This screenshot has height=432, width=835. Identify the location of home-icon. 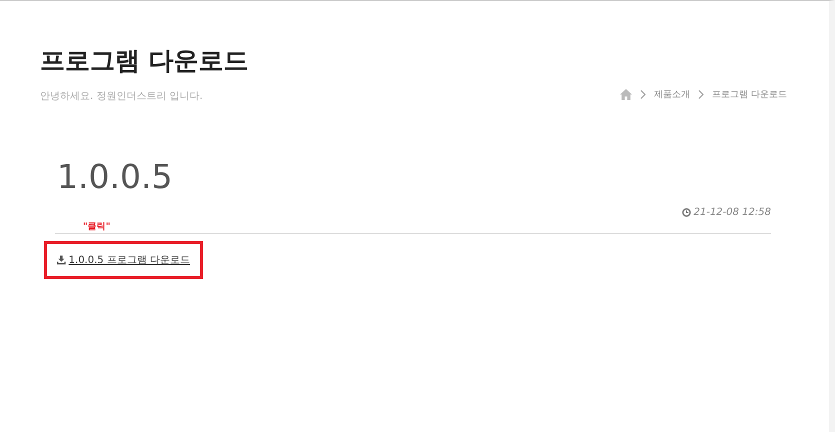
(626, 94).